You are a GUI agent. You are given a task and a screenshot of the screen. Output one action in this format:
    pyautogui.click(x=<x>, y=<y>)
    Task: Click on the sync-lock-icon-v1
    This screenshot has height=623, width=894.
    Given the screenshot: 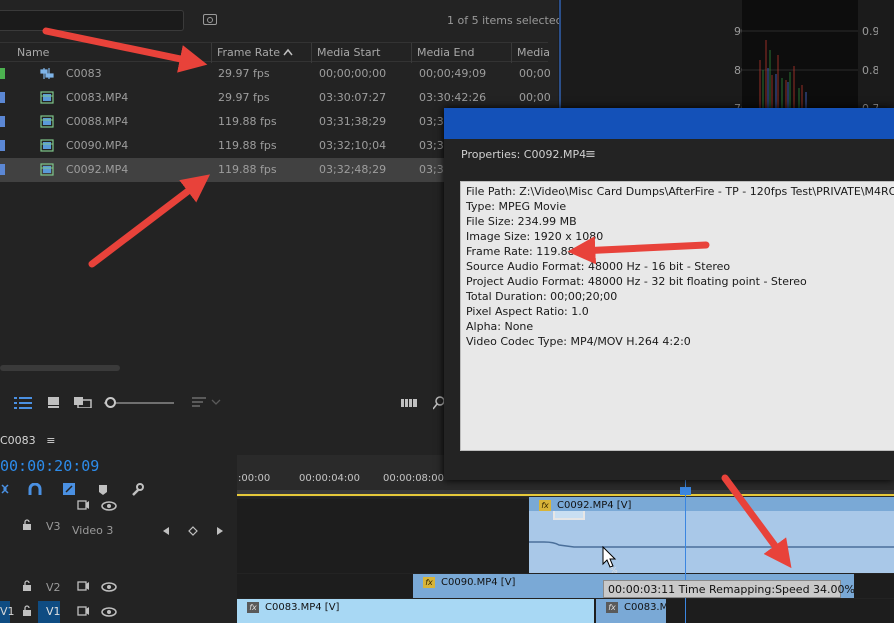 What is the action you would take?
    pyautogui.click(x=83, y=611)
    